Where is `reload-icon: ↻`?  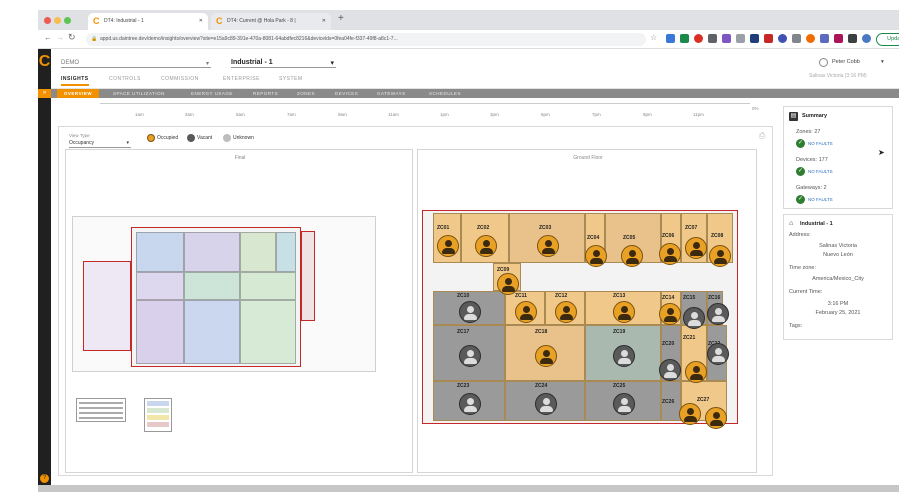
reload-icon: ↻ is located at coordinates (72, 37).